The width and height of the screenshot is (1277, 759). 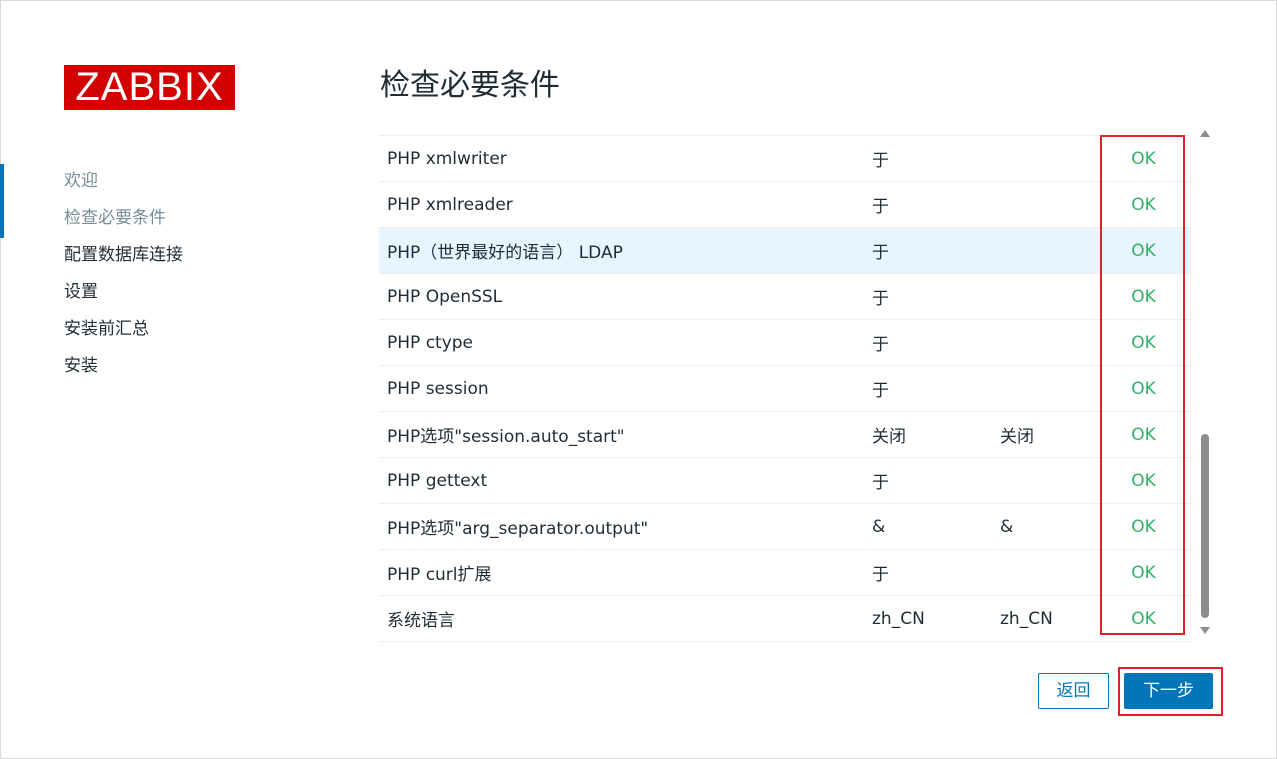 What do you see at coordinates (1170, 691) in the screenshot?
I see `next-button-annotation-box` at bounding box center [1170, 691].